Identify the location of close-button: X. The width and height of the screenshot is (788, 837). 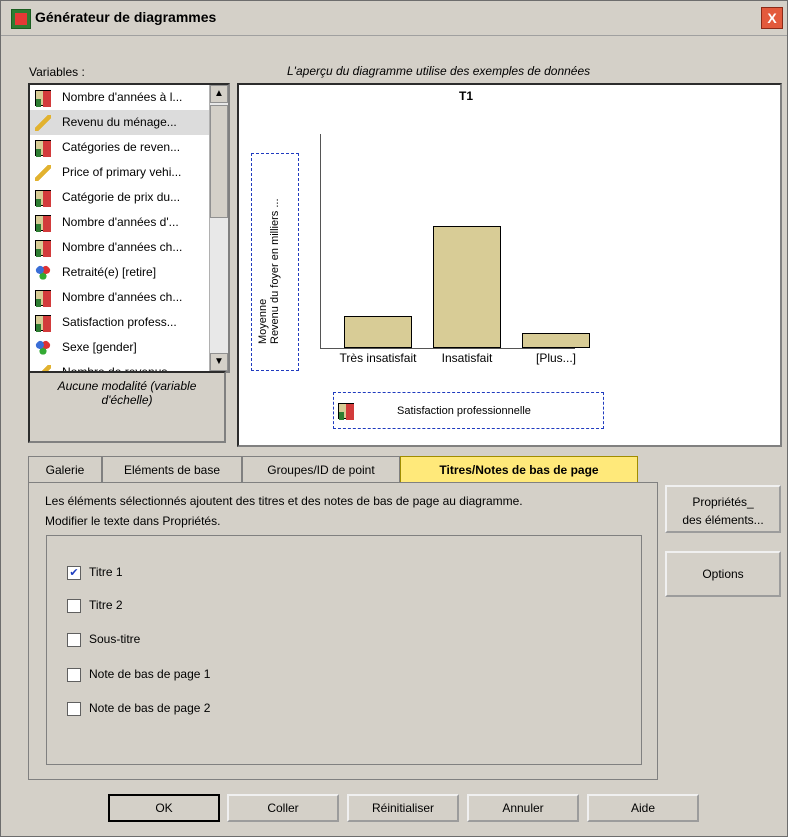
(772, 18).